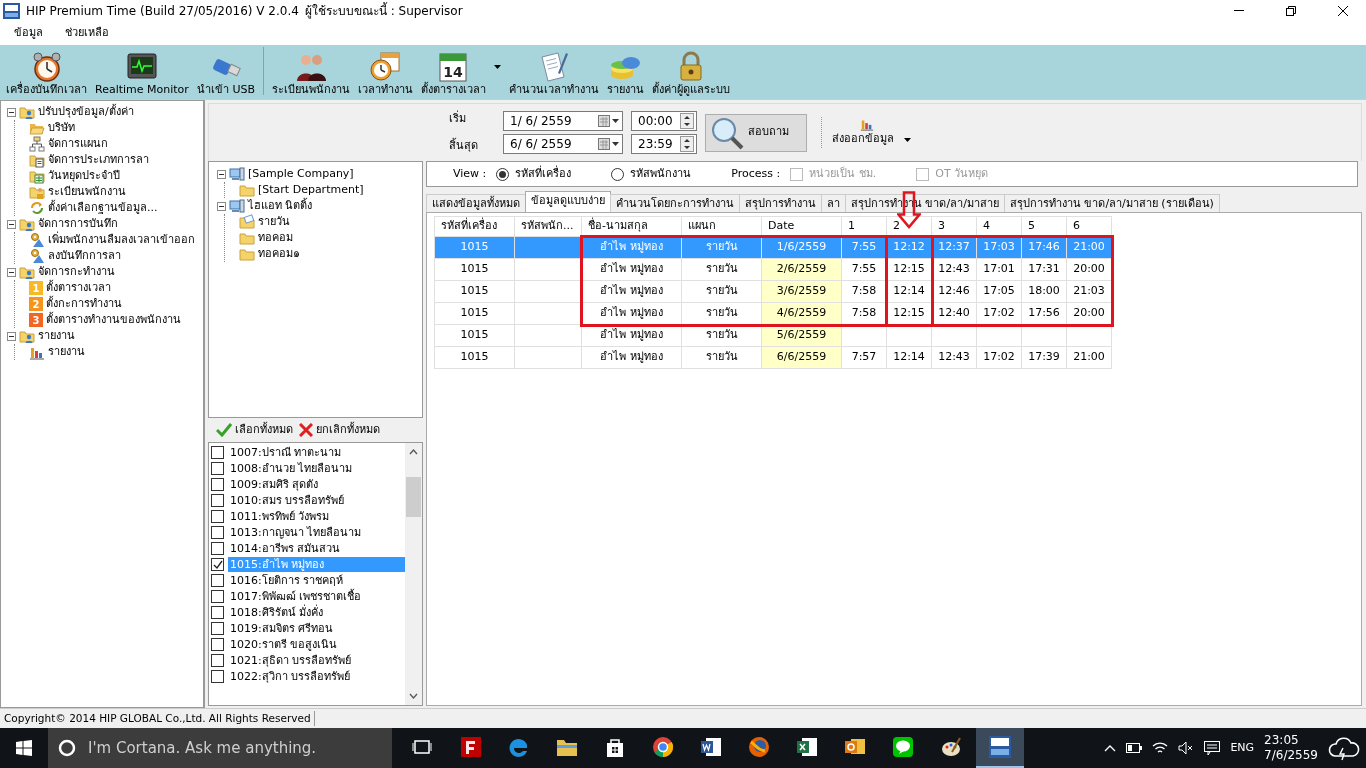  I want to click on language-indicator: ENG, so click(1242, 748).